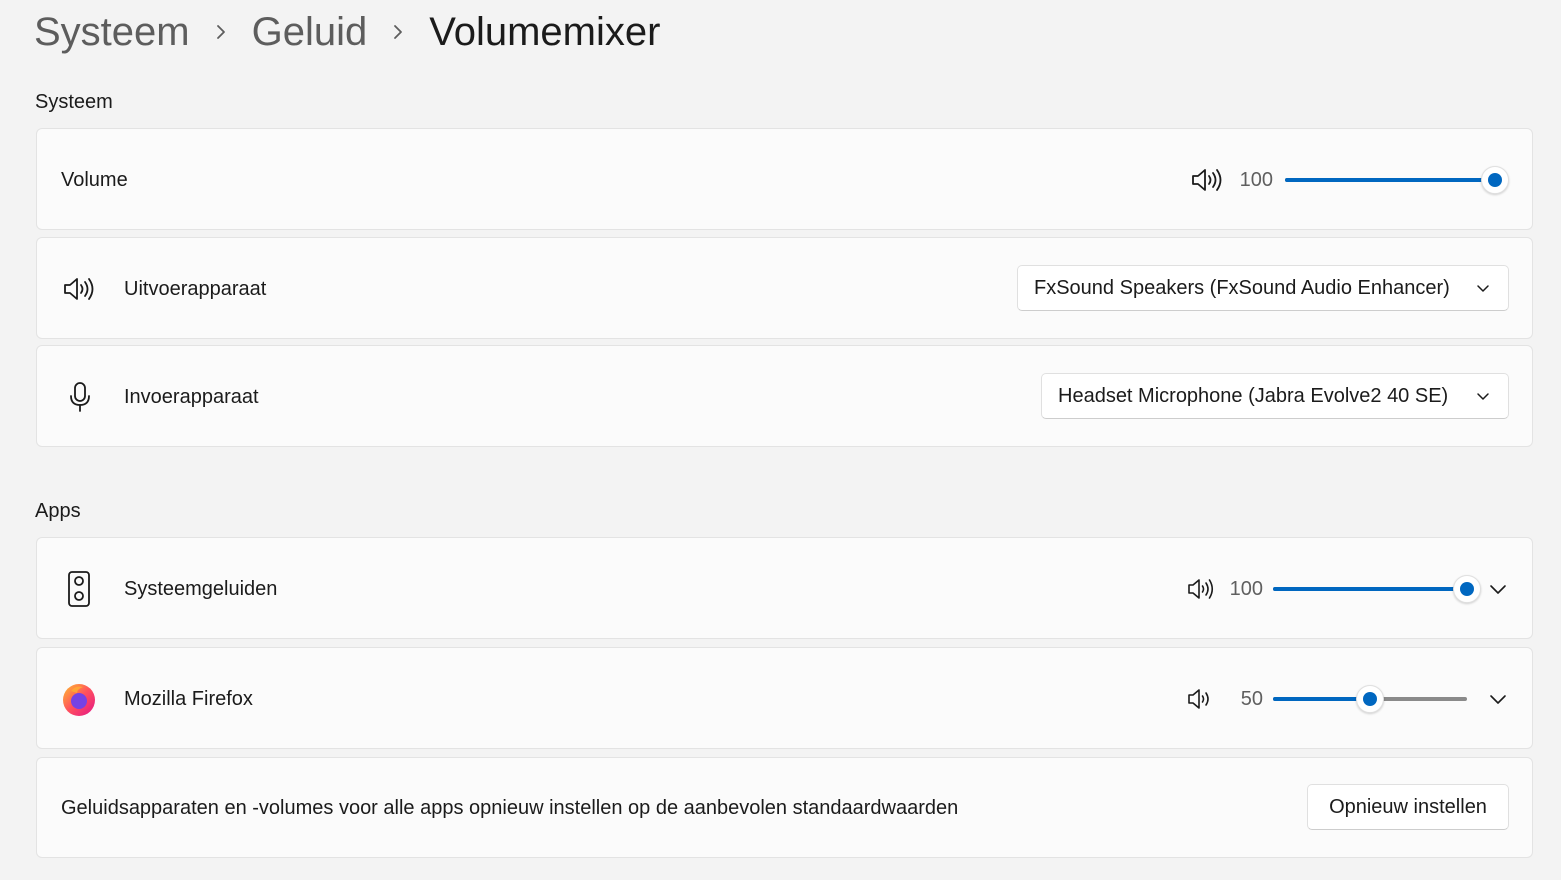 This screenshot has height=880, width=1561. Describe the element at coordinates (1246, 589) in the screenshot. I see `app-volume-value: 100` at that location.